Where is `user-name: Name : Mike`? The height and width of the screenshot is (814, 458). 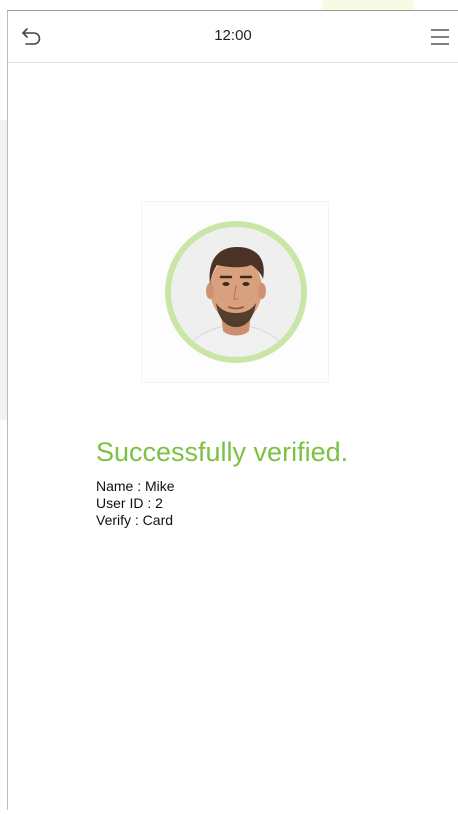
user-name: Name : Mike is located at coordinates (135, 486).